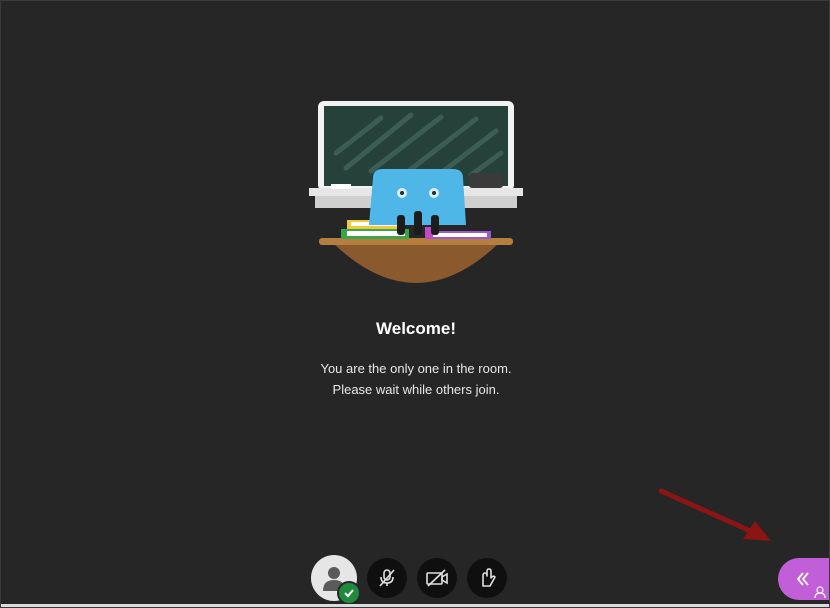 Image resolution: width=830 pixels, height=608 pixels. What do you see at coordinates (714, 514) in the screenshot?
I see `annotation-arrow-icon` at bounding box center [714, 514].